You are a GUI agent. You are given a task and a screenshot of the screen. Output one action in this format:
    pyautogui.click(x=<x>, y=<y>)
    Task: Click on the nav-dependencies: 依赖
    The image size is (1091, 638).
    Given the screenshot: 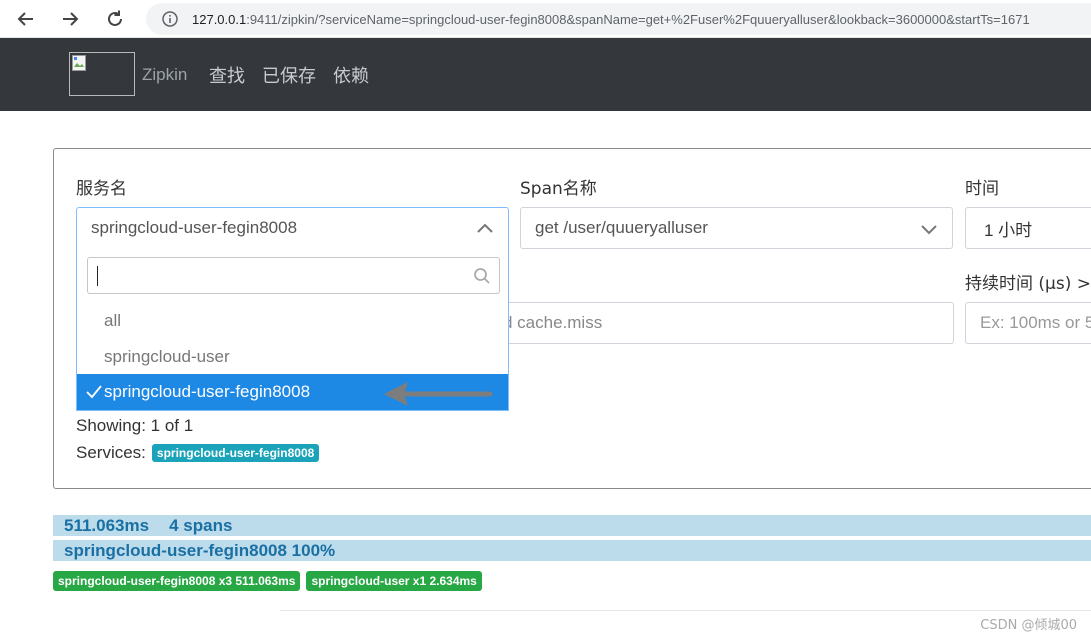 What is the action you would take?
    pyautogui.click(x=351, y=75)
    